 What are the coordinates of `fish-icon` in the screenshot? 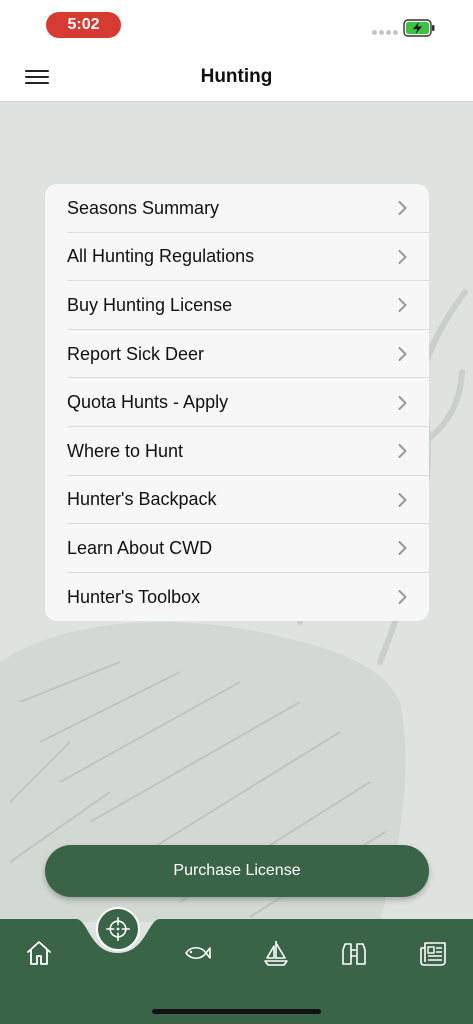 It's located at (198, 953).